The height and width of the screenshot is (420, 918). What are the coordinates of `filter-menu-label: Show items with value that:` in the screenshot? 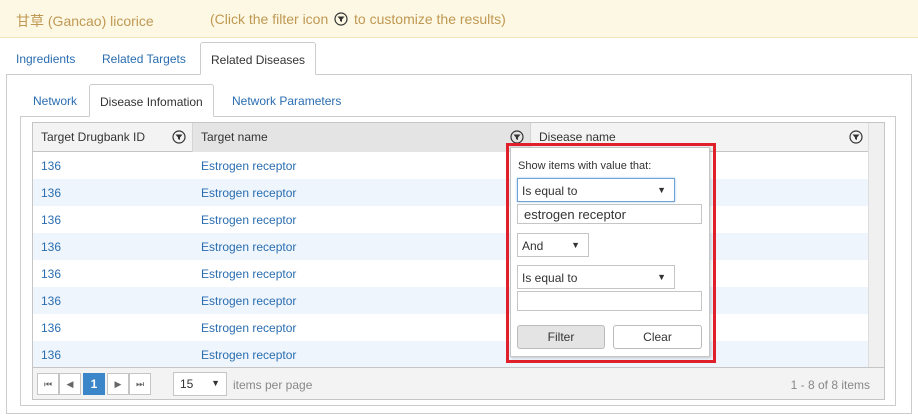 It's located at (585, 166).